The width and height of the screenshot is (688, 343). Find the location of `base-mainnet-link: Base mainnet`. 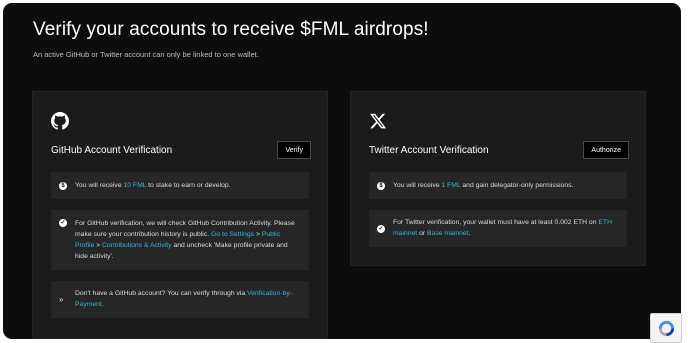

base-mainnet-link: Base mainnet is located at coordinates (448, 233).